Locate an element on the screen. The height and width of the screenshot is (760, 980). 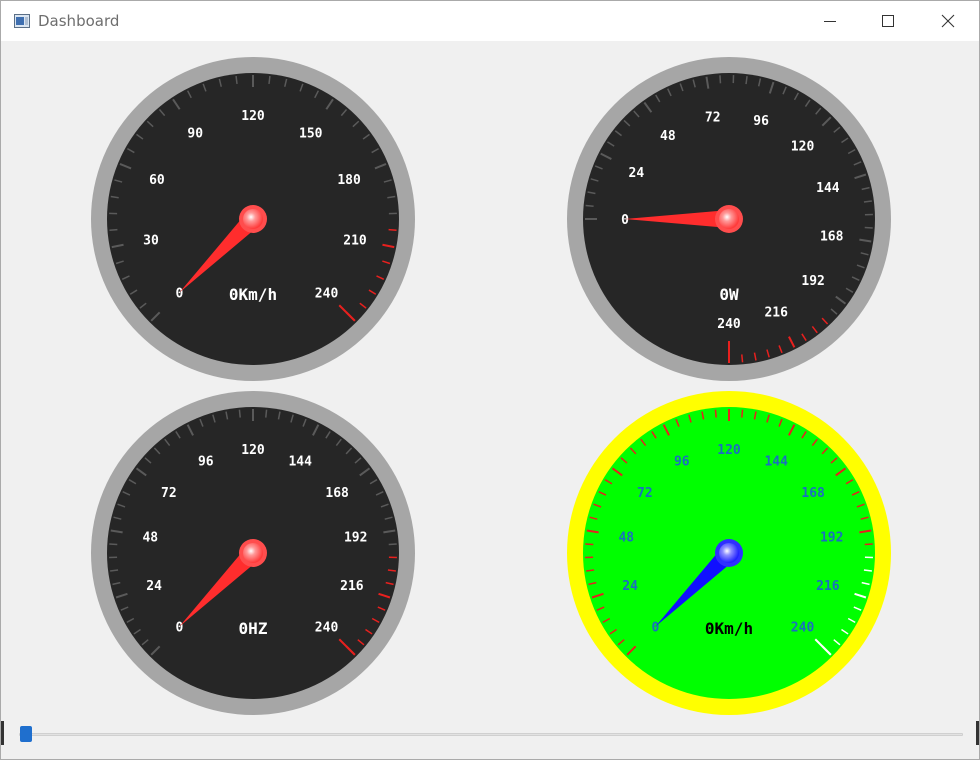
close-button is located at coordinates (948, 21).